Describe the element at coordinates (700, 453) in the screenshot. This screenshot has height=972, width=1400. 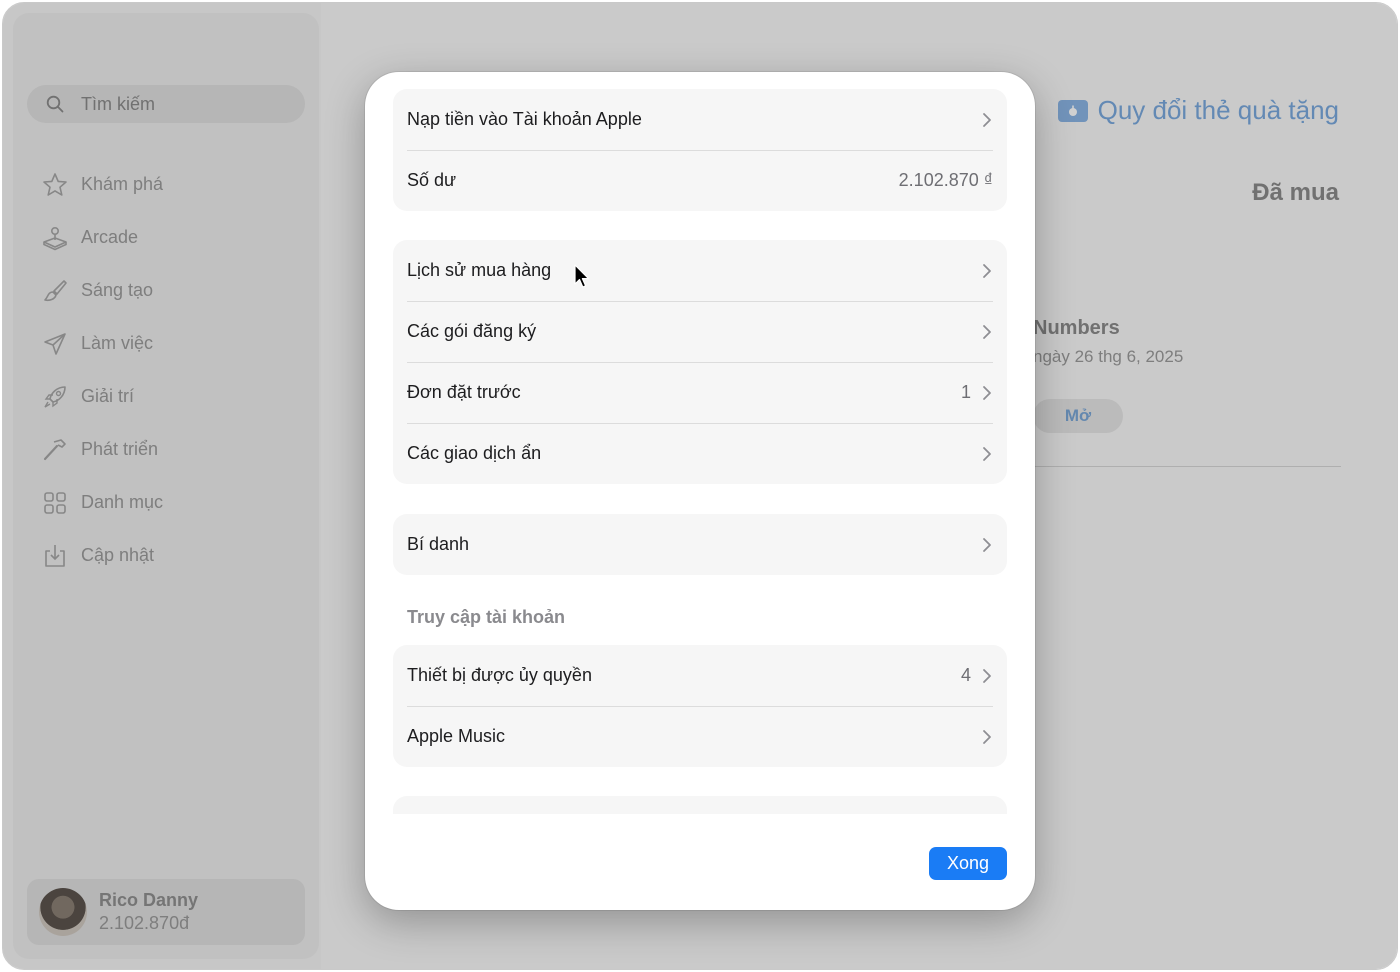
I see `hidden-purchases-row: Các giao dịch ẩn` at that location.